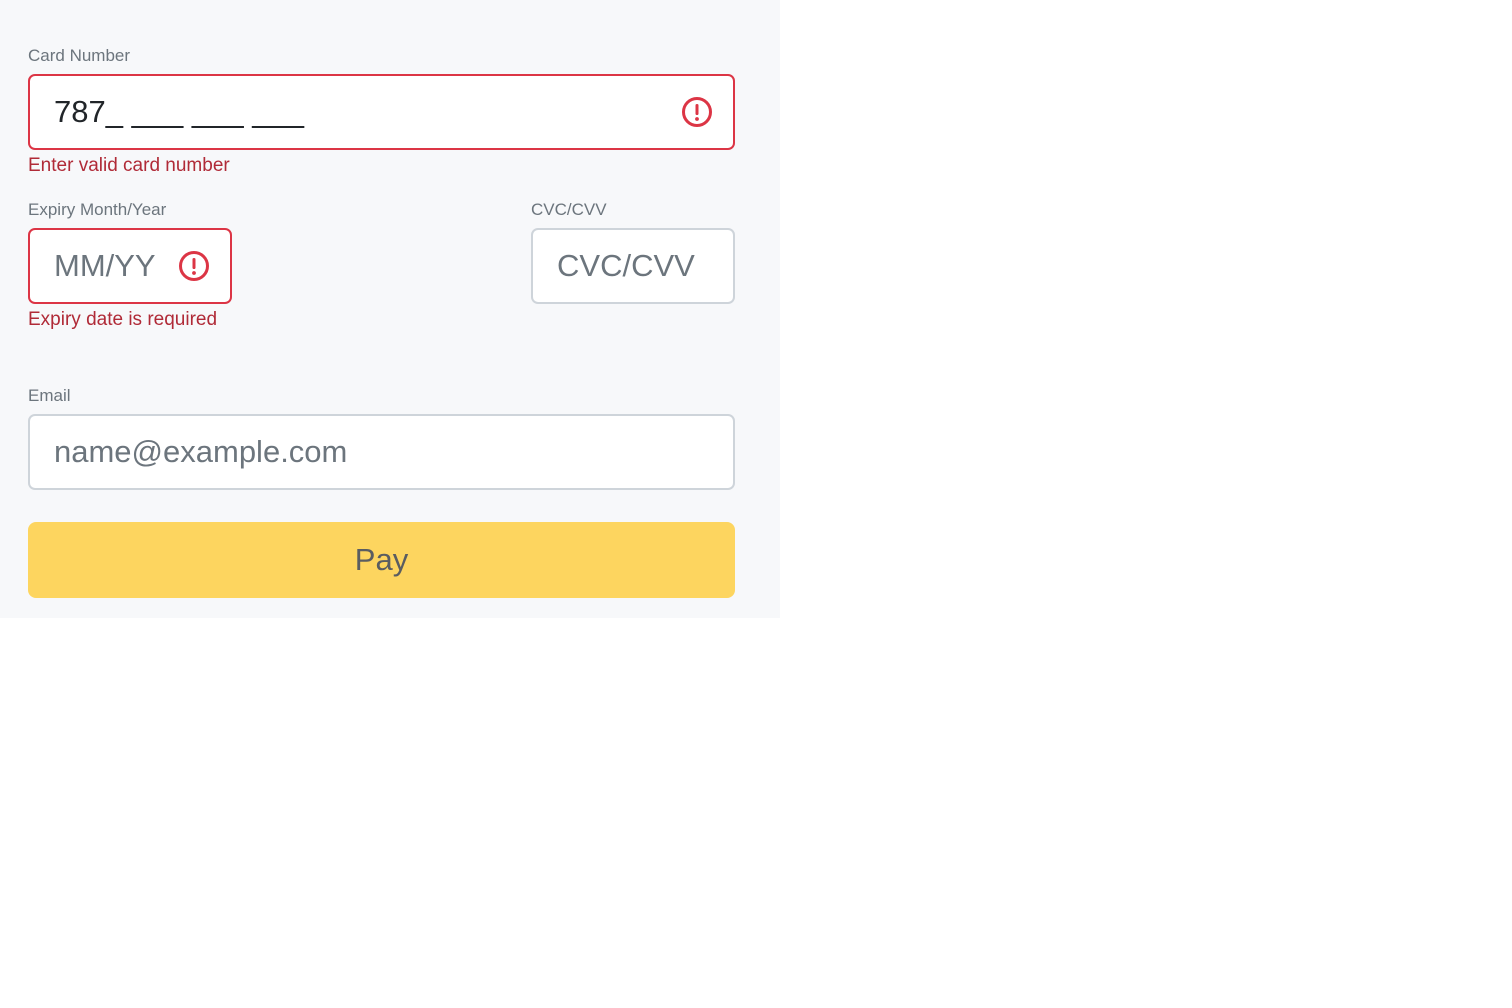 This screenshot has width=1512, height=1008. Describe the element at coordinates (123, 319) in the screenshot. I see `expiry-error: Expiry date is required` at that location.